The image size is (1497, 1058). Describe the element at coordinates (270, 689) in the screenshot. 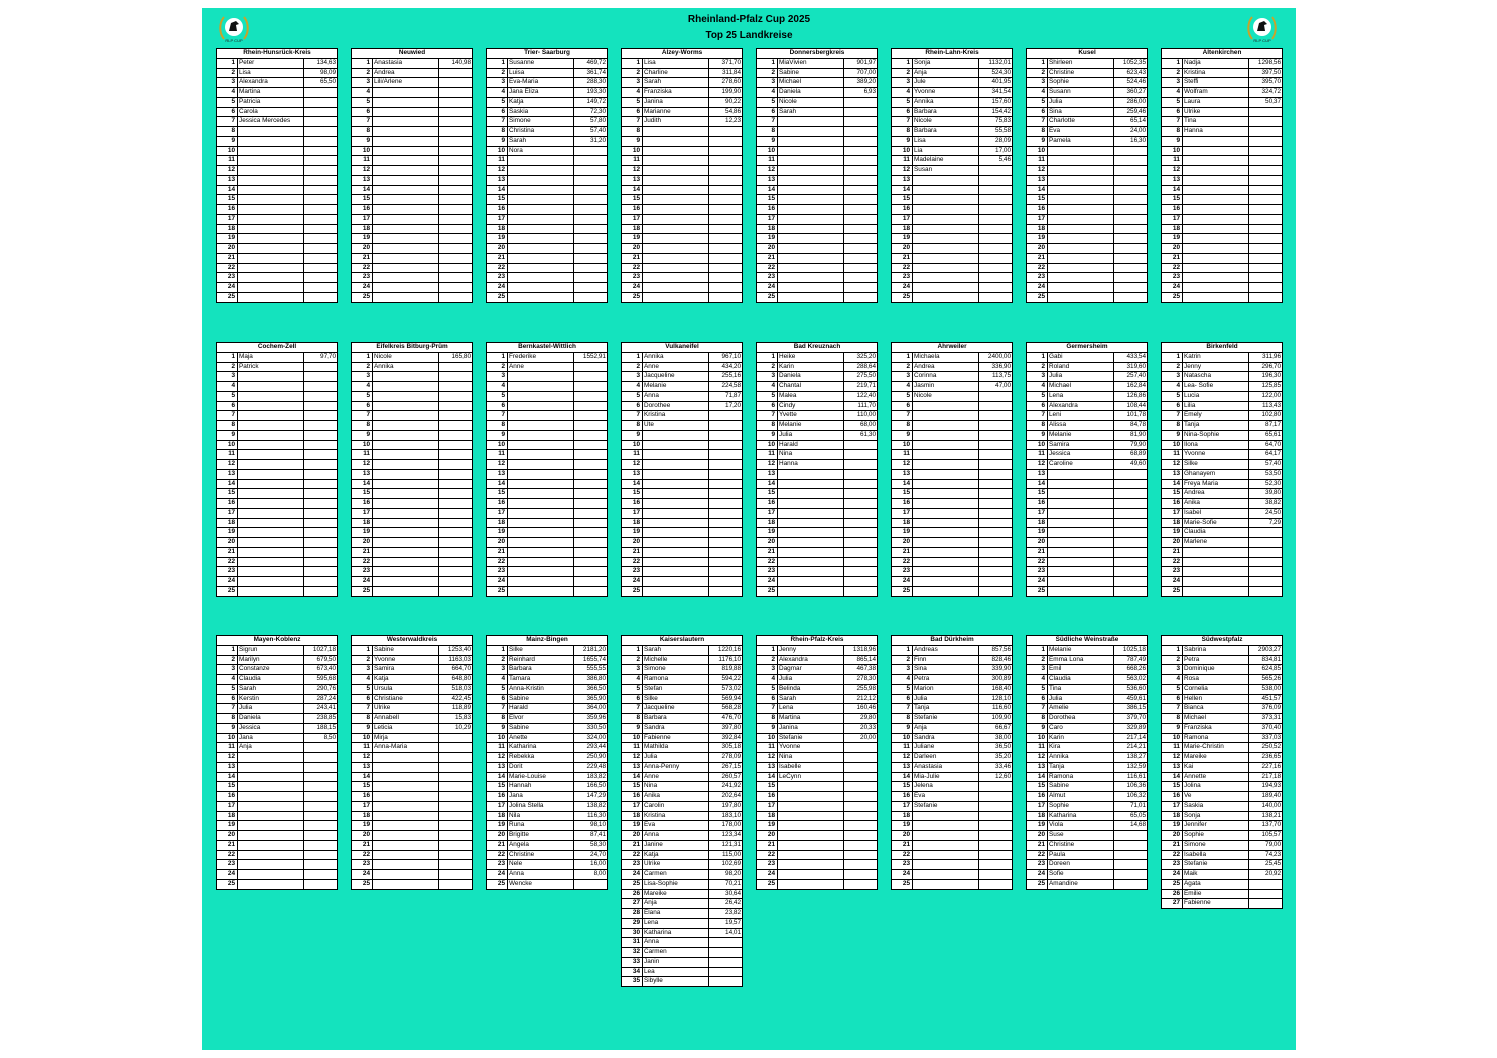

I see `participant-name-cell: Sarah` at that location.